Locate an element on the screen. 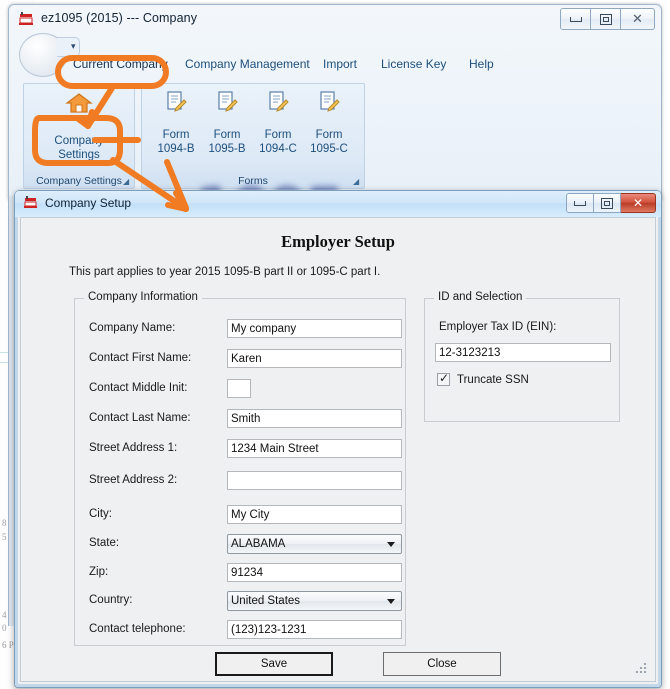 The image size is (670, 689). dialog-maximize-button is located at coordinates (607, 203).